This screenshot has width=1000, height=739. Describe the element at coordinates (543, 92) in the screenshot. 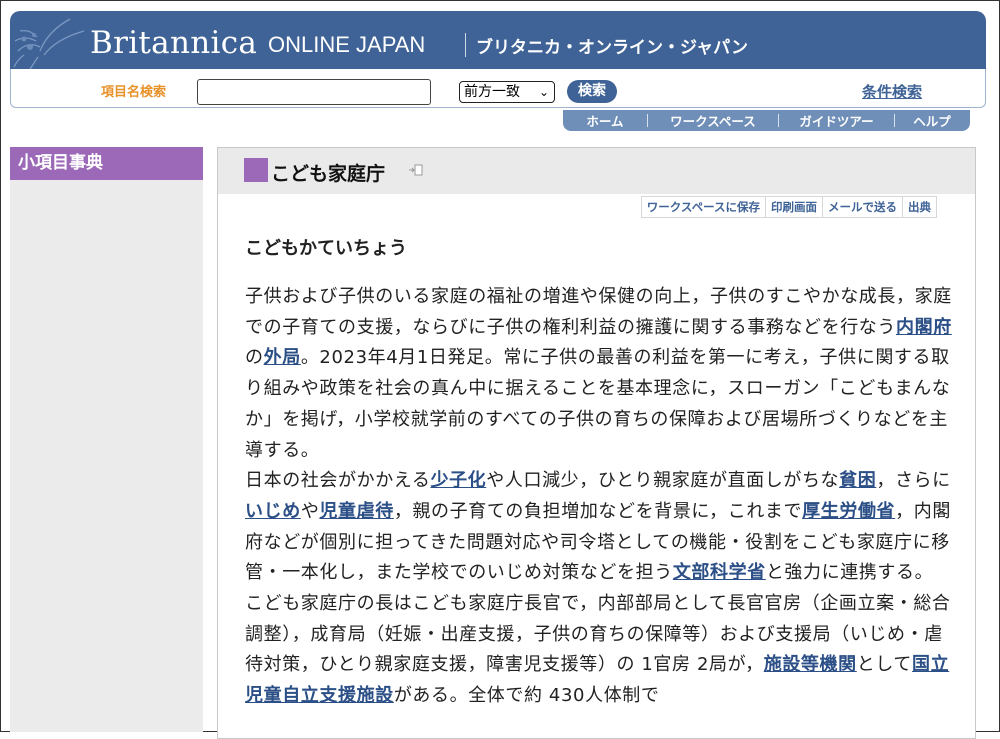

I see `chevron-down-icon: ⌄` at that location.